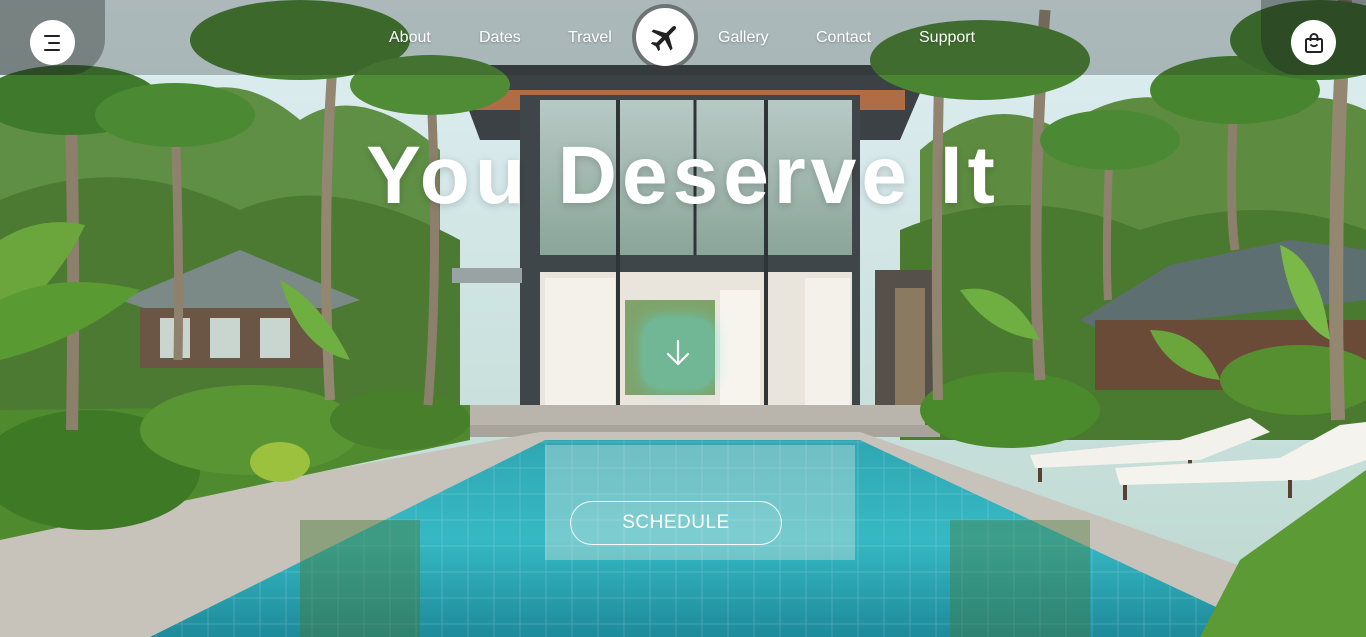 The width and height of the screenshot is (1366, 637). Describe the element at coordinates (500, 38) in the screenshot. I see `nav-link-dates: Dates` at that location.